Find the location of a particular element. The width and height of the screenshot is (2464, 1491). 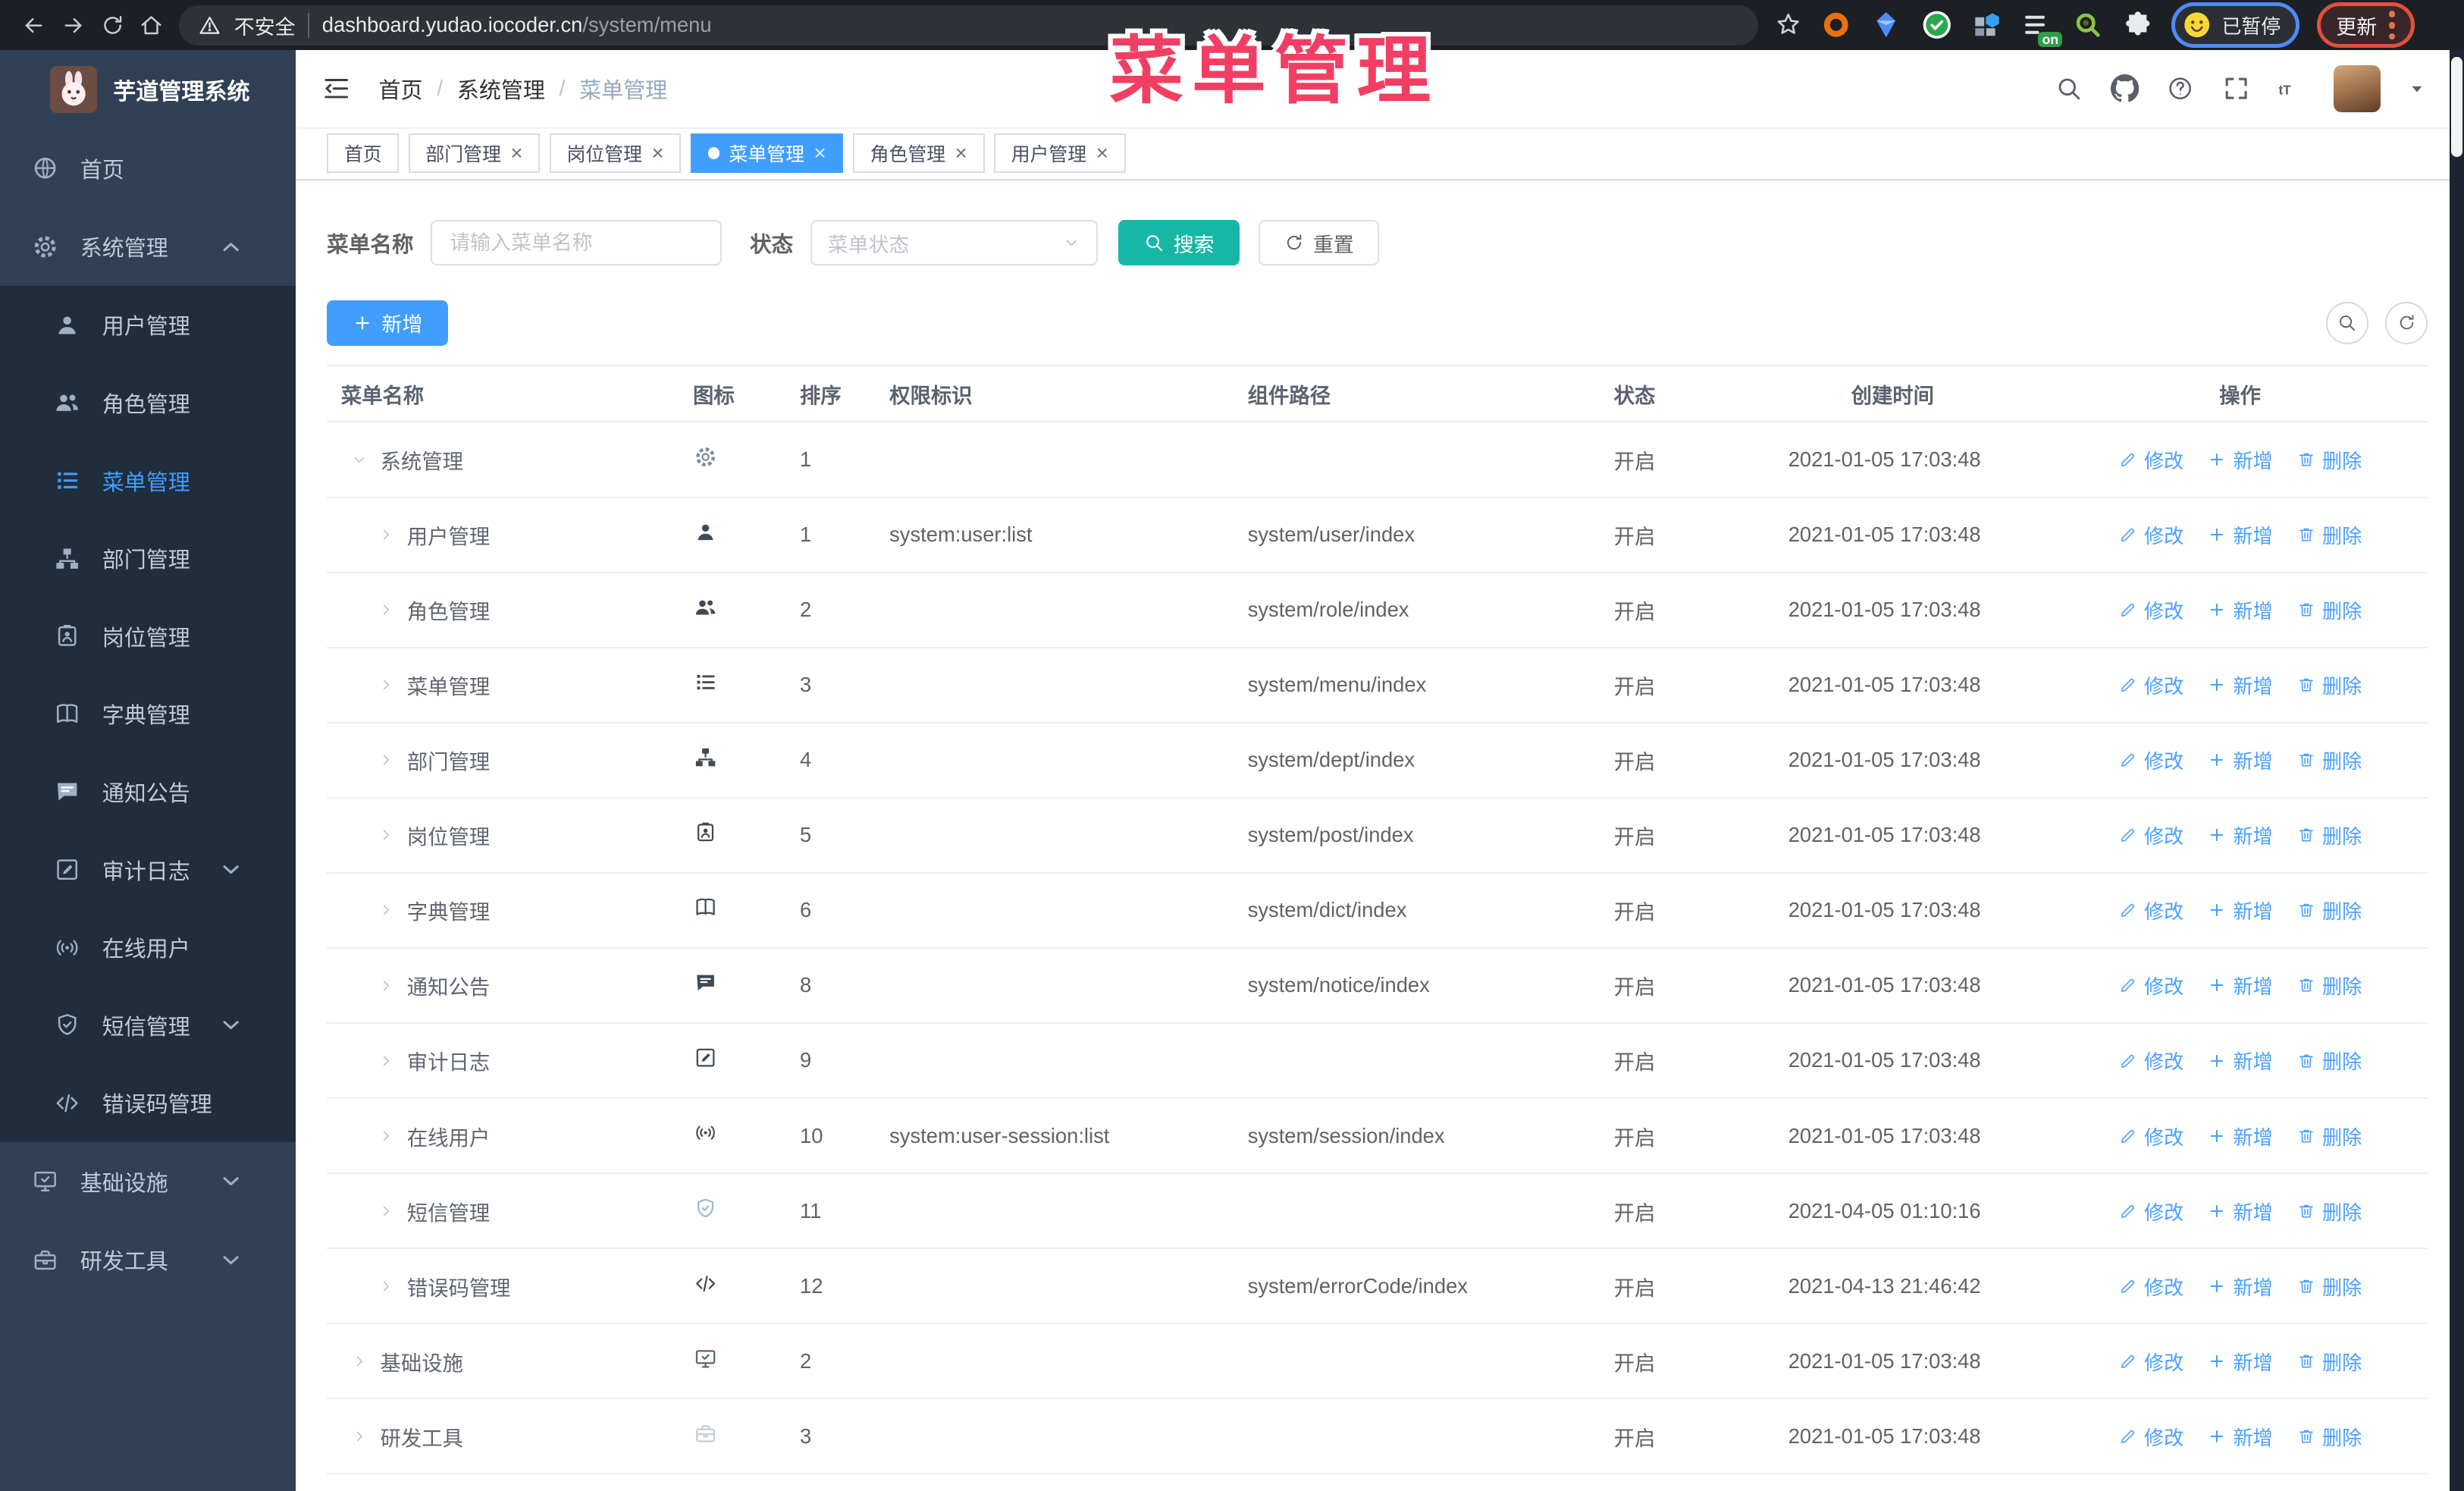

extension-donut-icon is located at coordinates (1836, 25).